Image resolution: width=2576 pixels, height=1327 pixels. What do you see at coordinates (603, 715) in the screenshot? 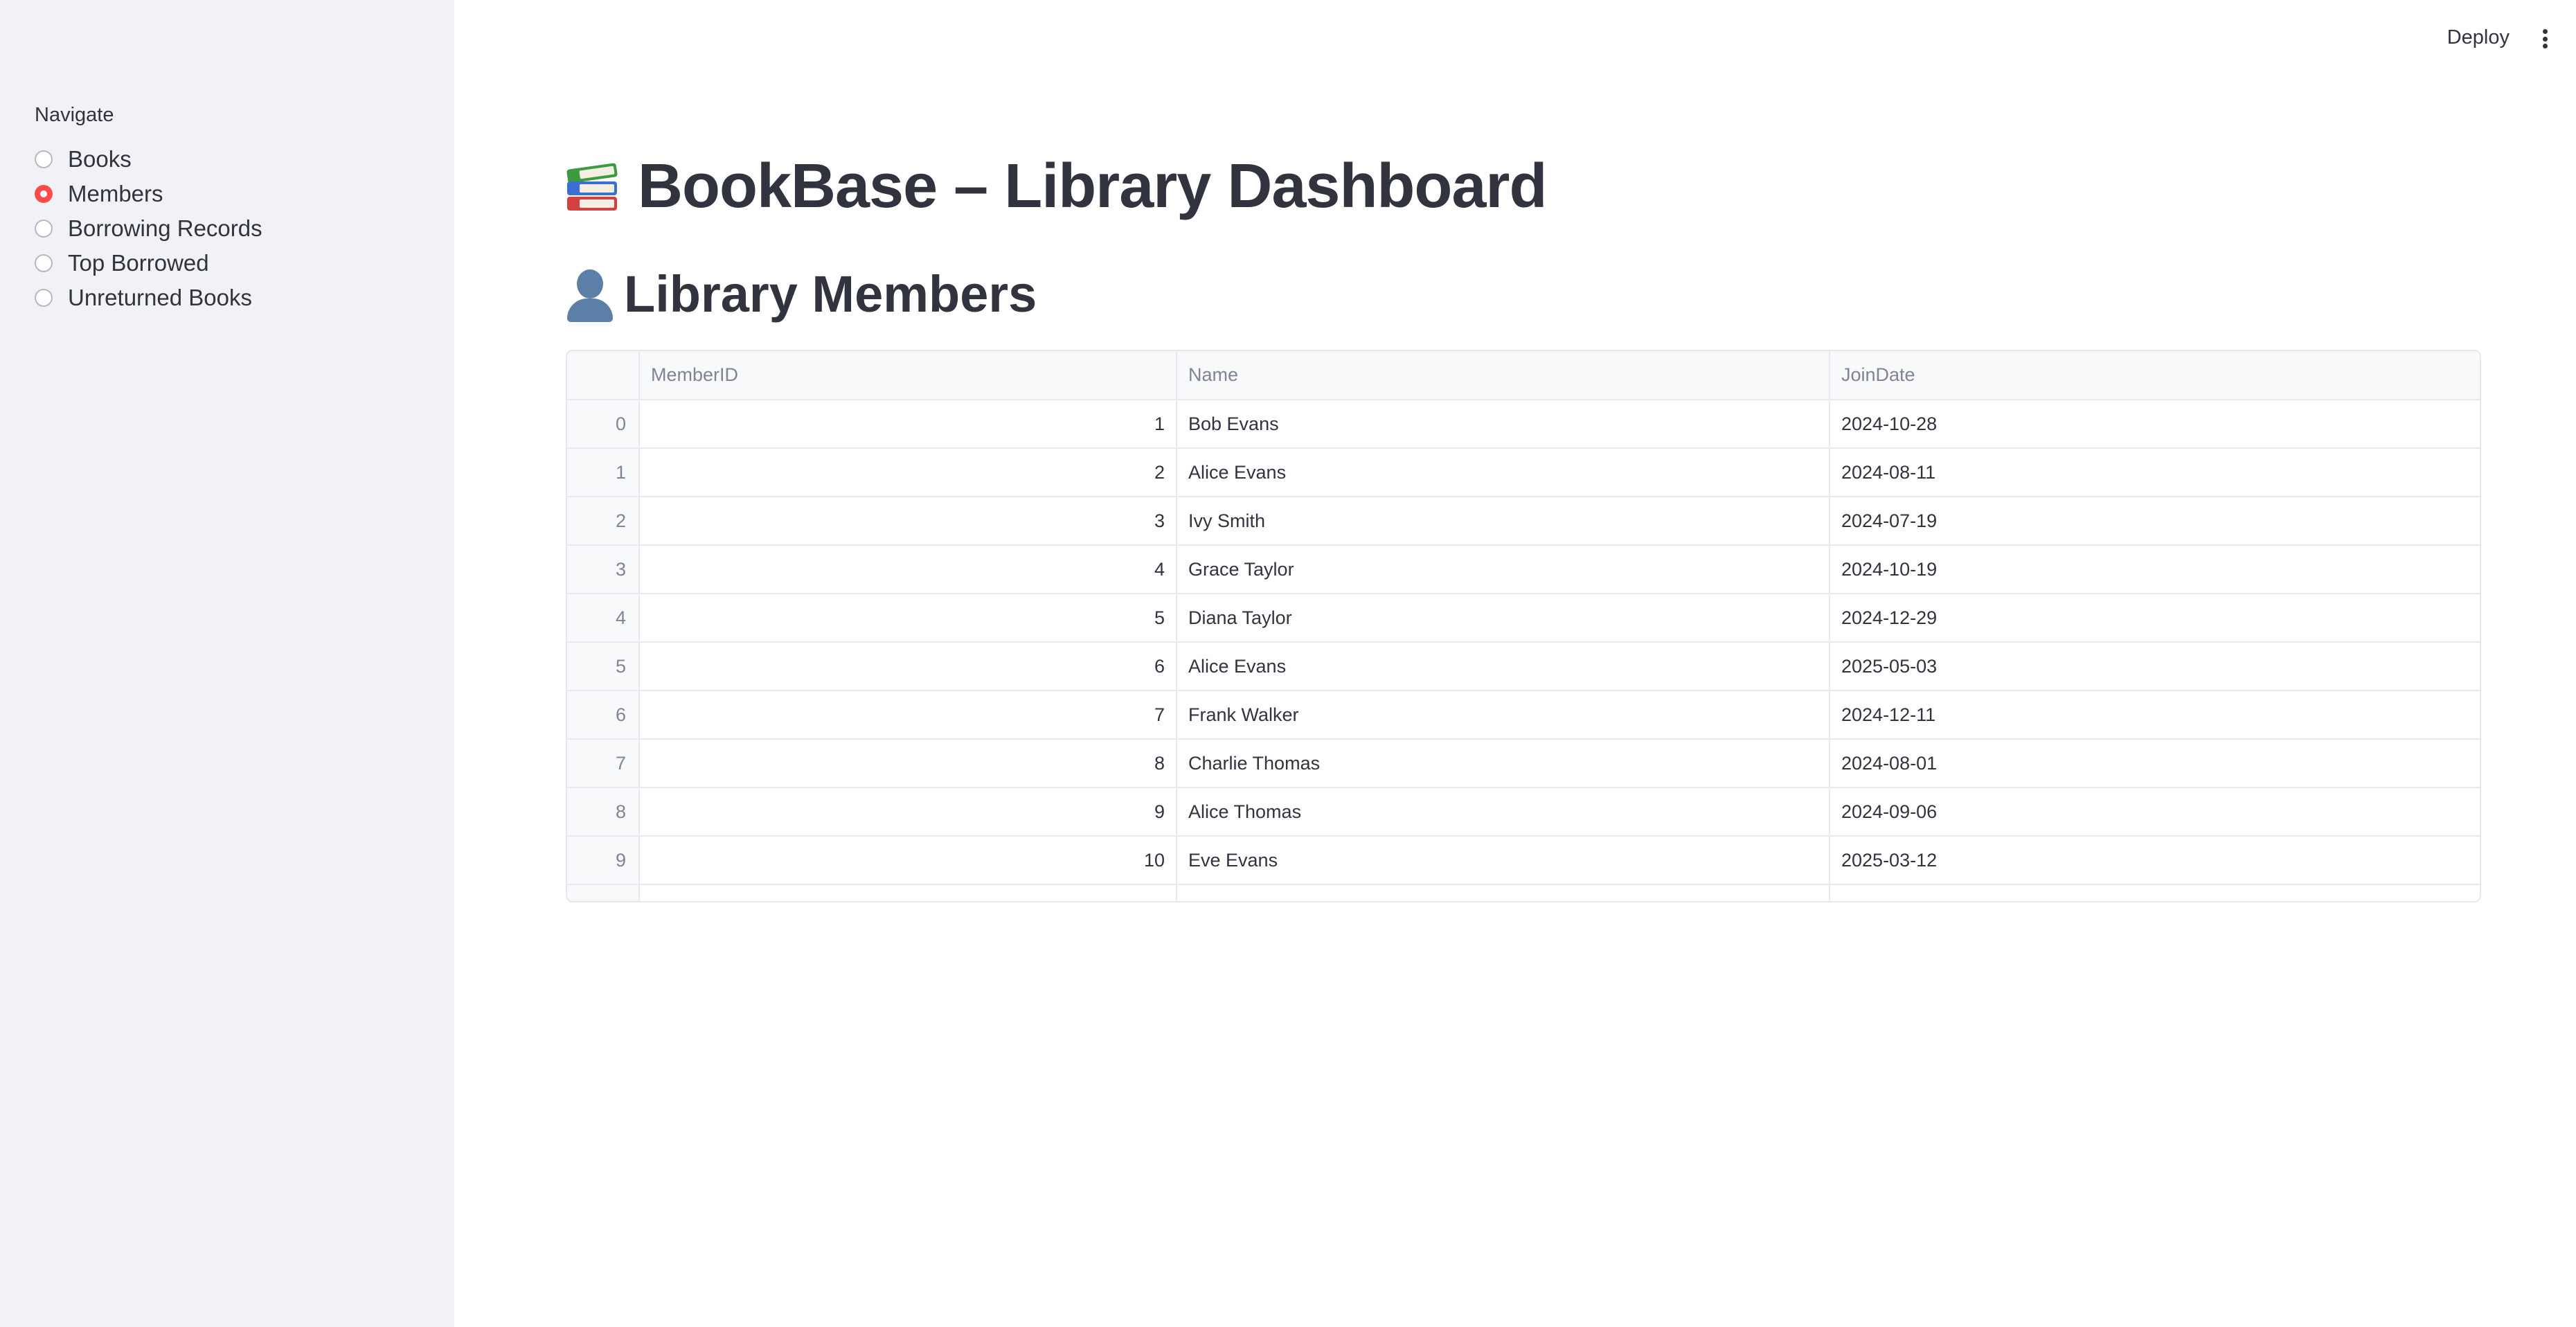
I see `row-index-cell: 6` at bounding box center [603, 715].